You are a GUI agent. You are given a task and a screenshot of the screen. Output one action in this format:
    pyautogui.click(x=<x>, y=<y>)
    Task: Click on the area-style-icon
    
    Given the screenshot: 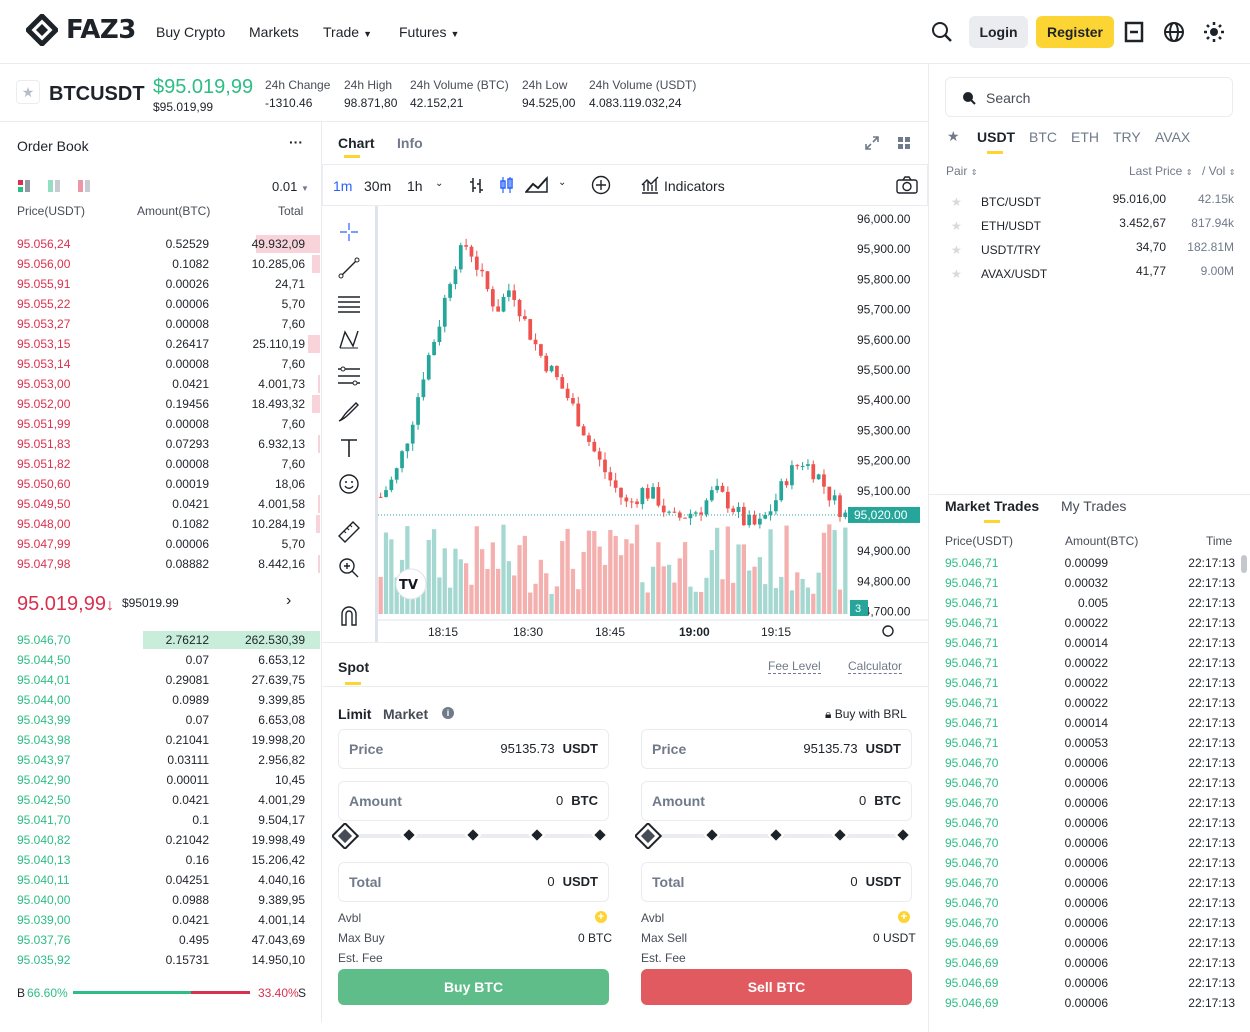 What is the action you would take?
    pyautogui.click(x=537, y=185)
    